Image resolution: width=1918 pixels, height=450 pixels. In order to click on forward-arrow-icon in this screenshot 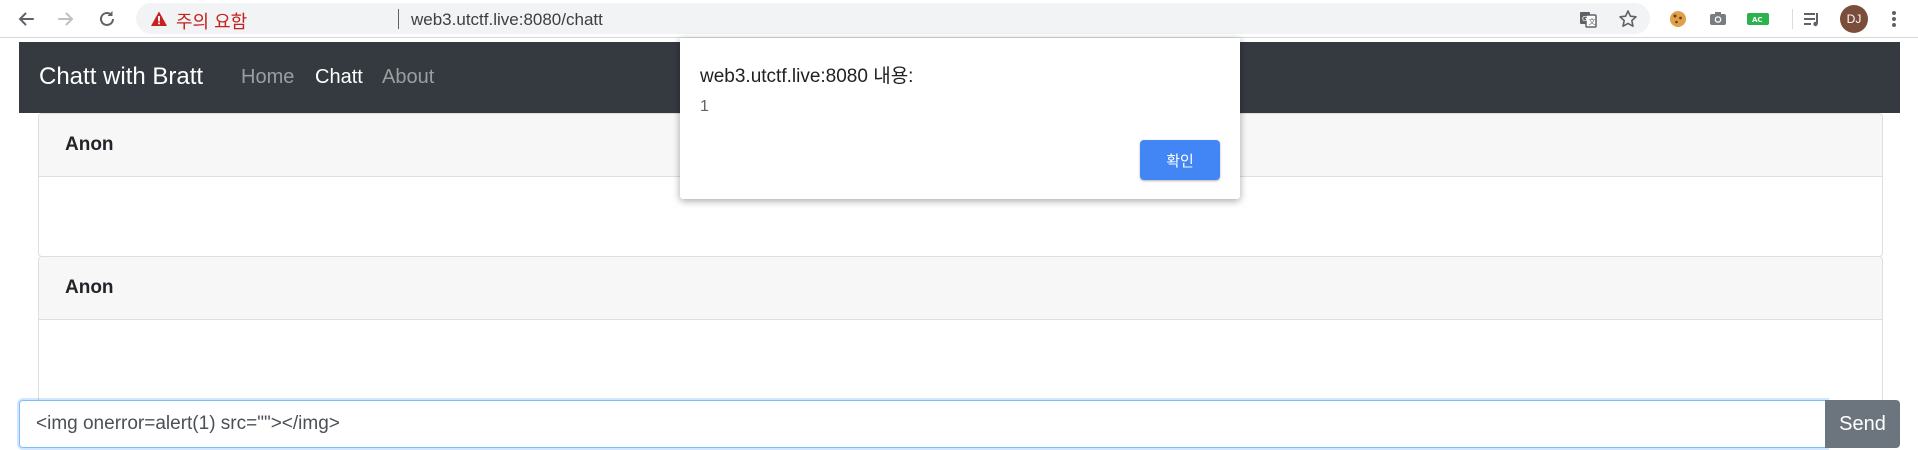, I will do `click(66, 19)`.